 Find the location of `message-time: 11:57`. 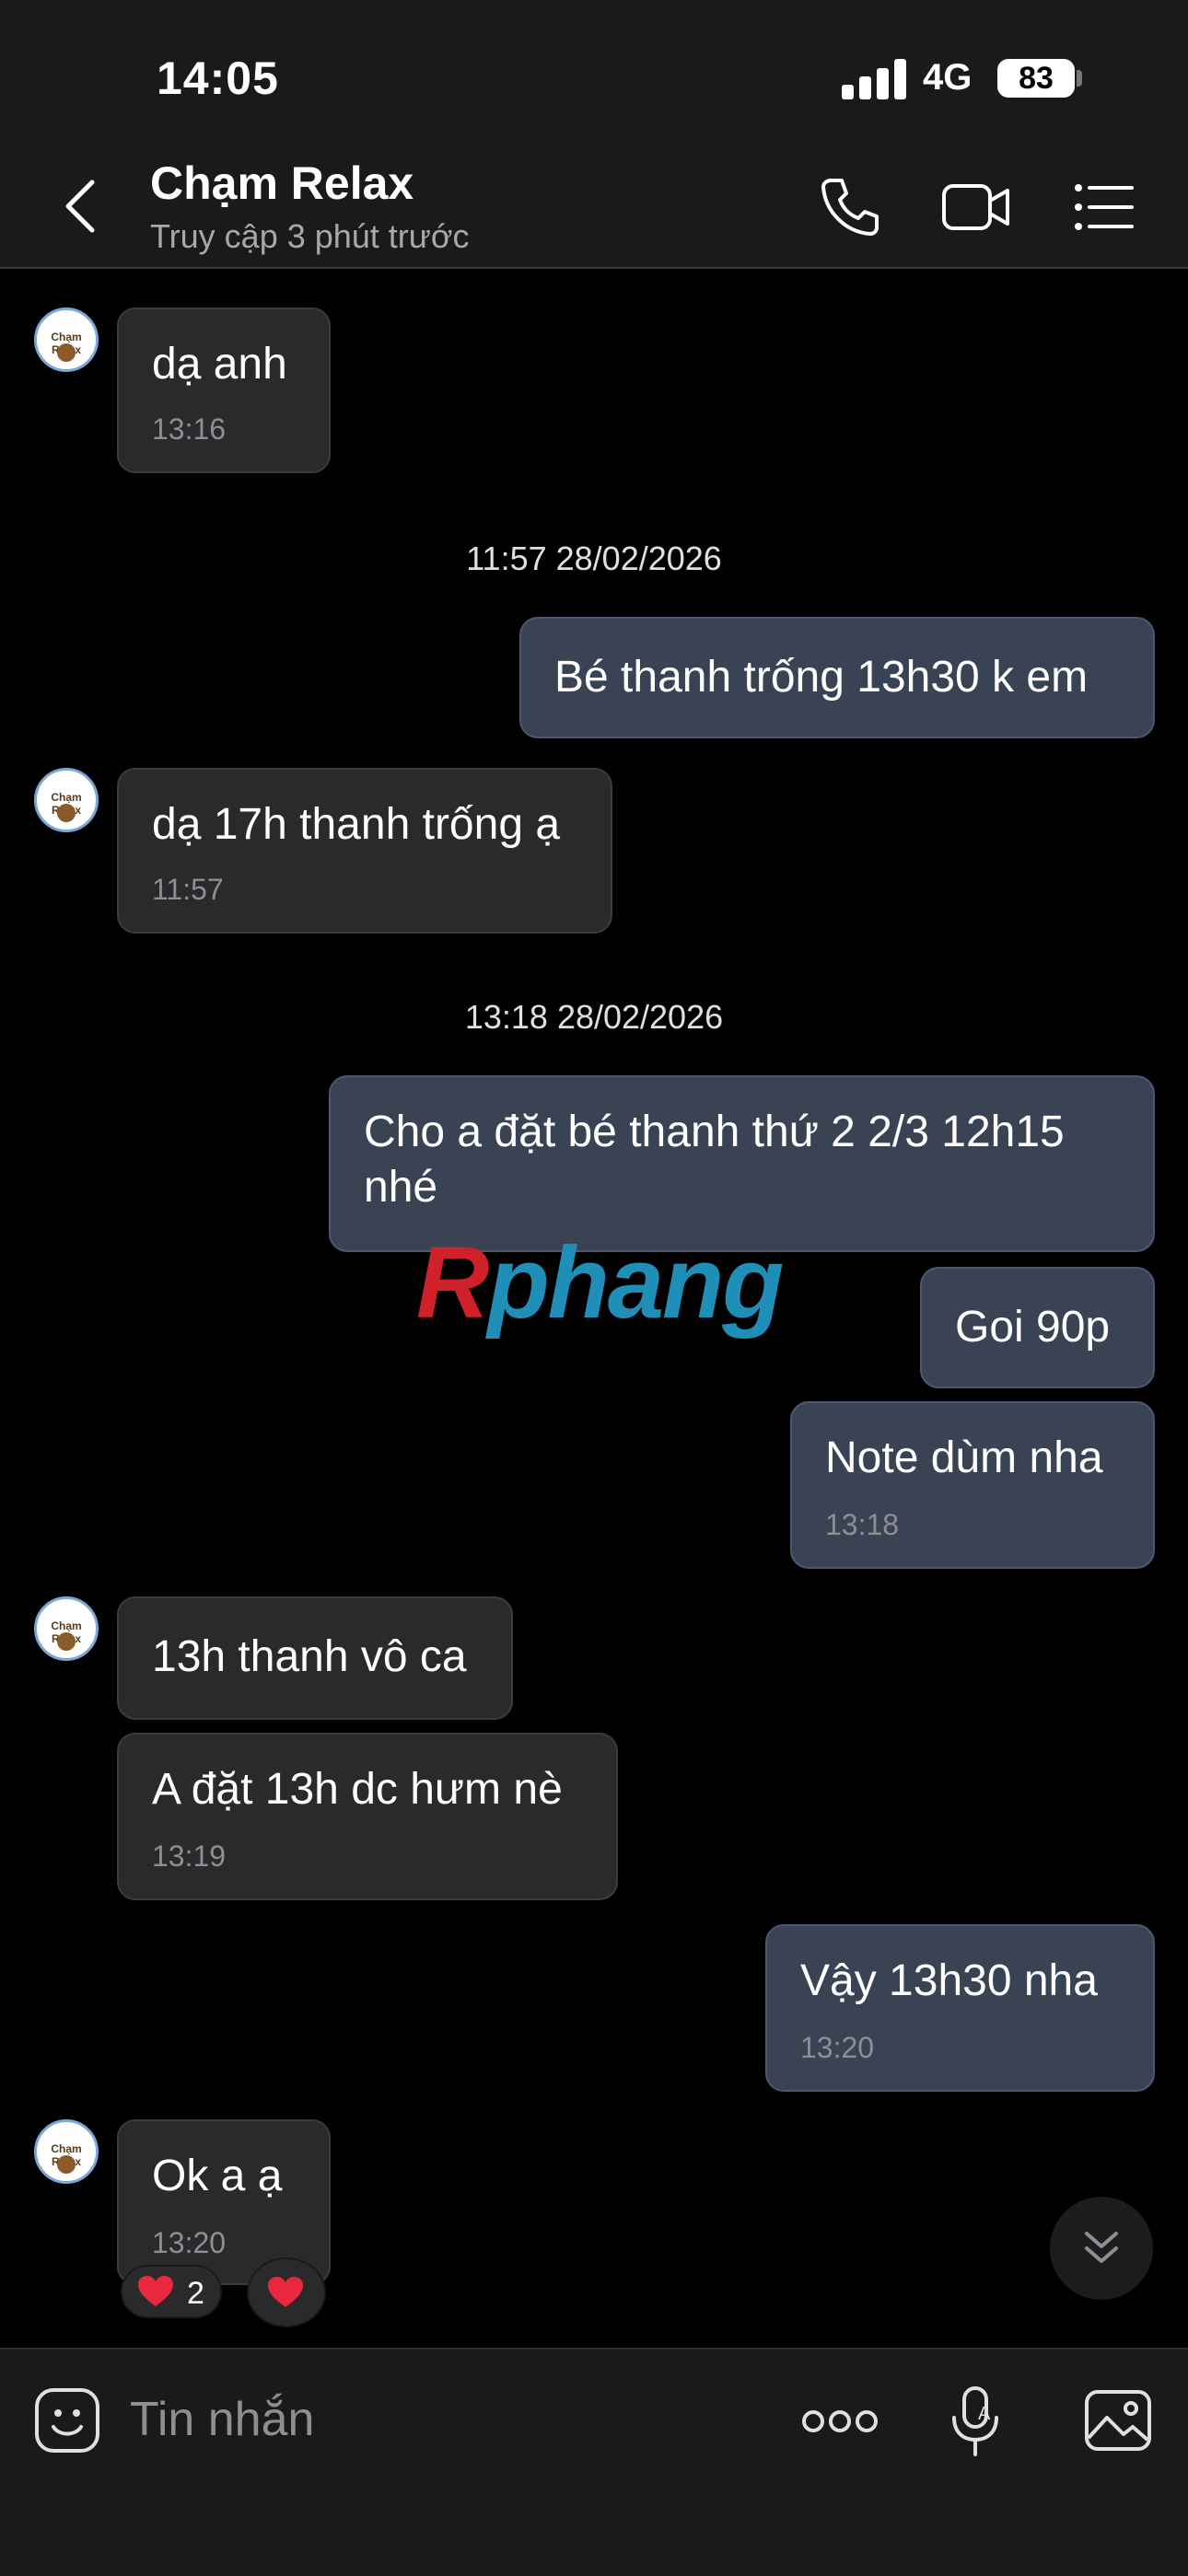

message-time: 11:57 is located at coordinates (188, 889).